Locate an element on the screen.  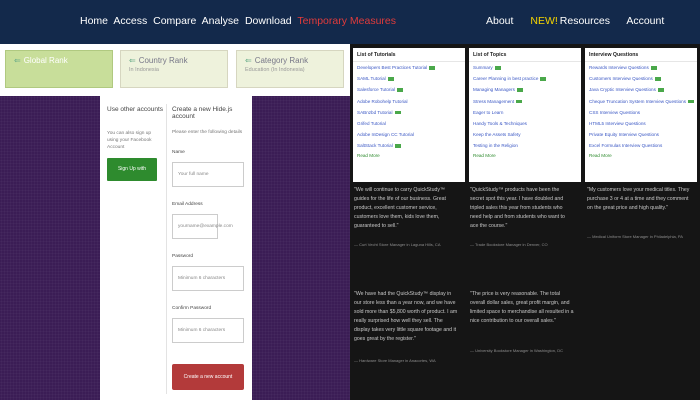
list-item: Summary is located at coordinates (525, 67).